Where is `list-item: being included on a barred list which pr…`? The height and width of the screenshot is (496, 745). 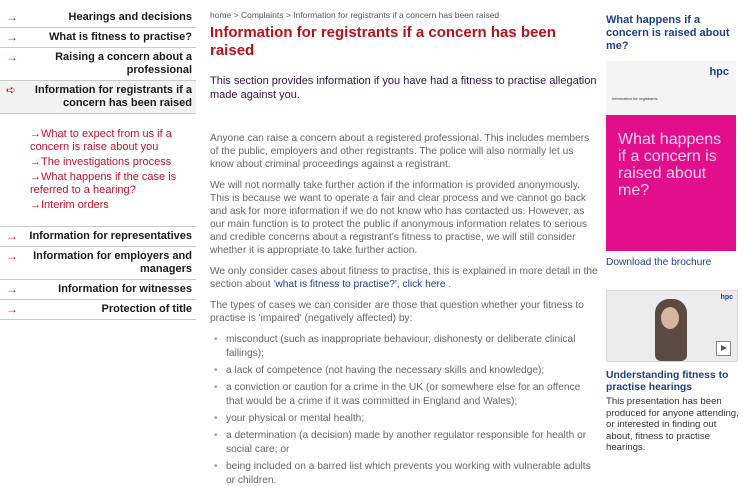
list-item: being included on a barred list which pr… is located at coordinates (404, 474).